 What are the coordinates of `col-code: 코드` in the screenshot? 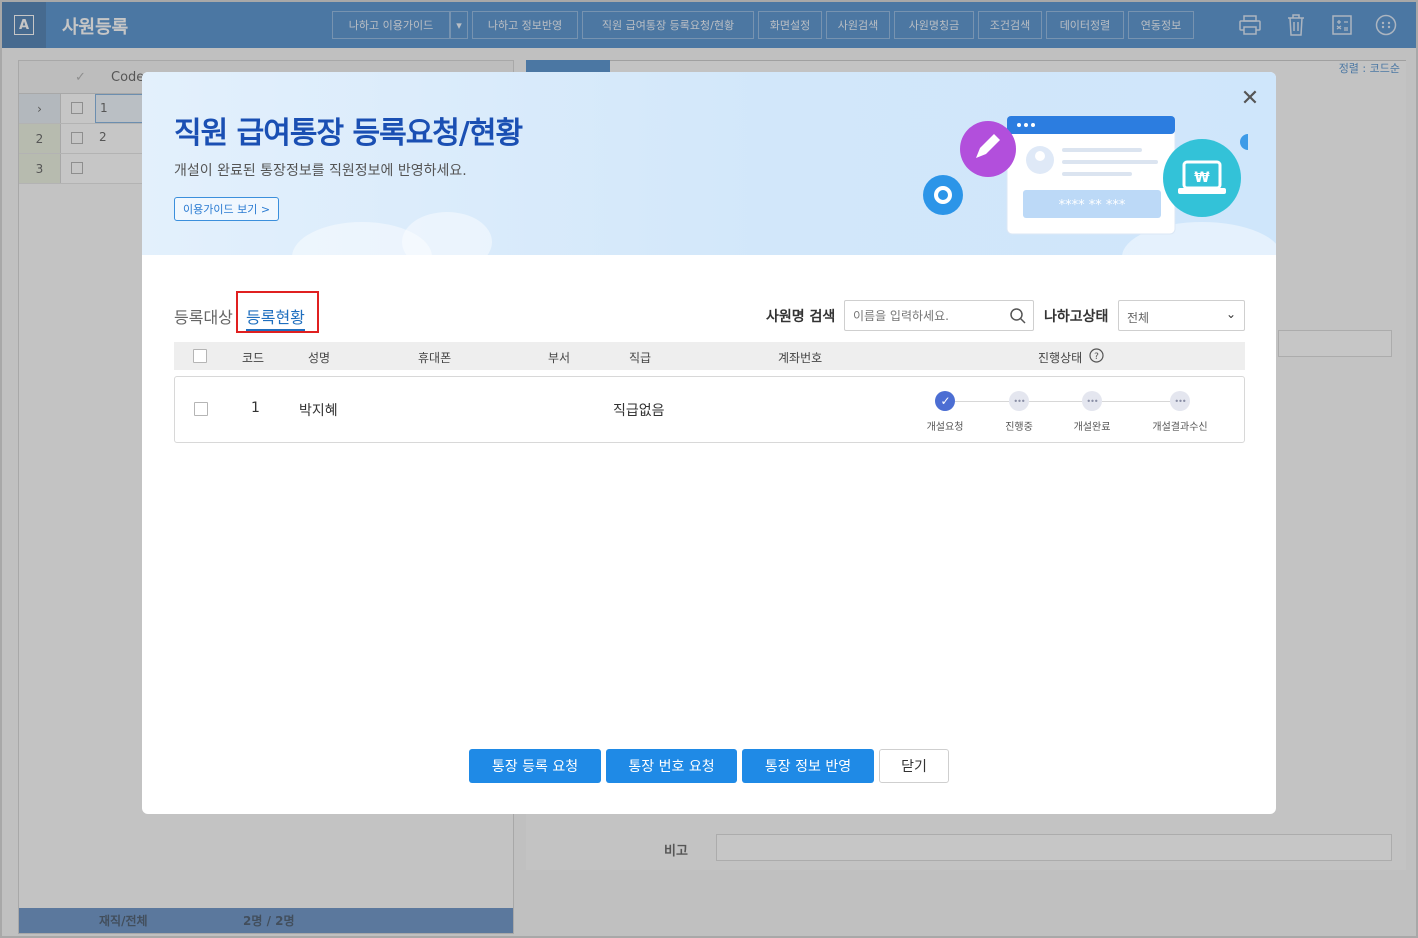 It's located at (253, 358).